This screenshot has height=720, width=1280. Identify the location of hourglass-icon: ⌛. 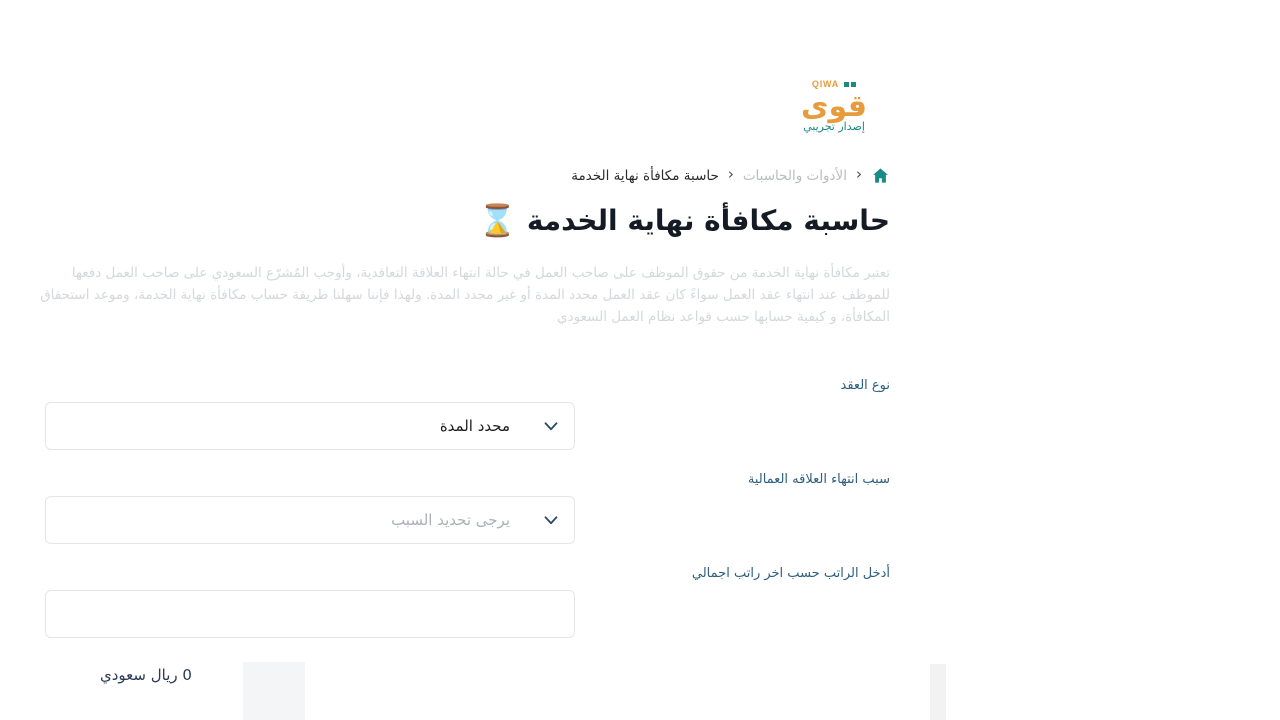
(497, 220).